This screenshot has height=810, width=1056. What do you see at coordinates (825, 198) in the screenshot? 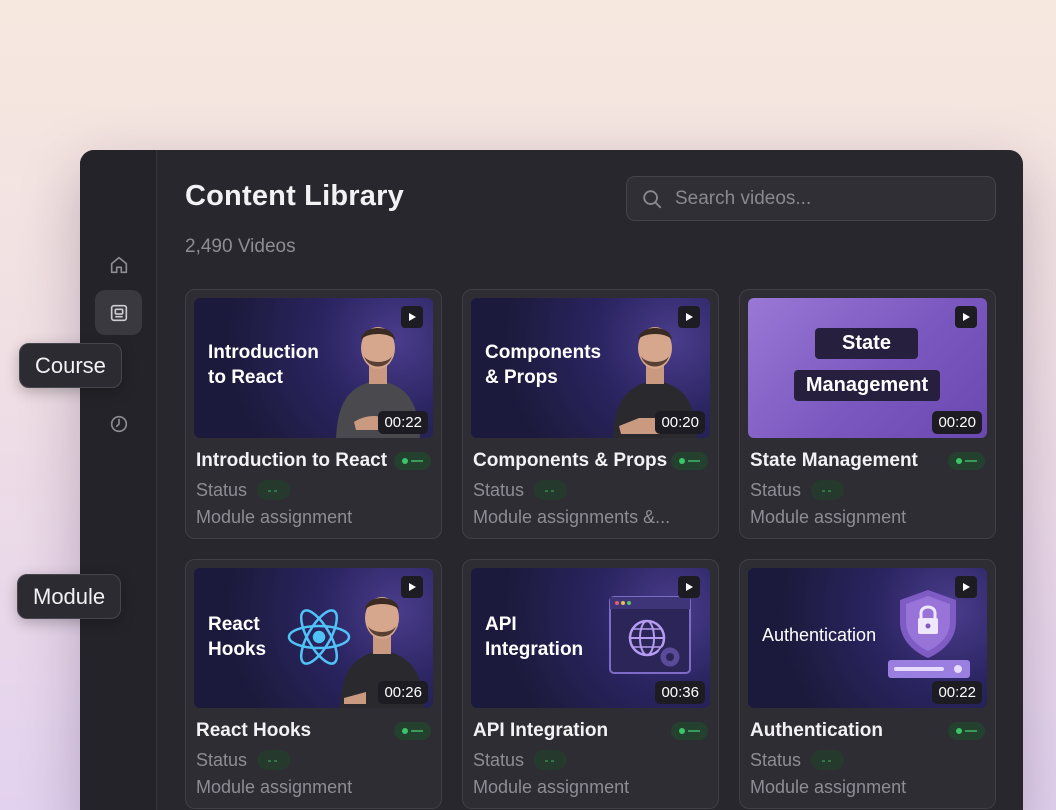
I see `search-input` at bounding box center [825, 198].